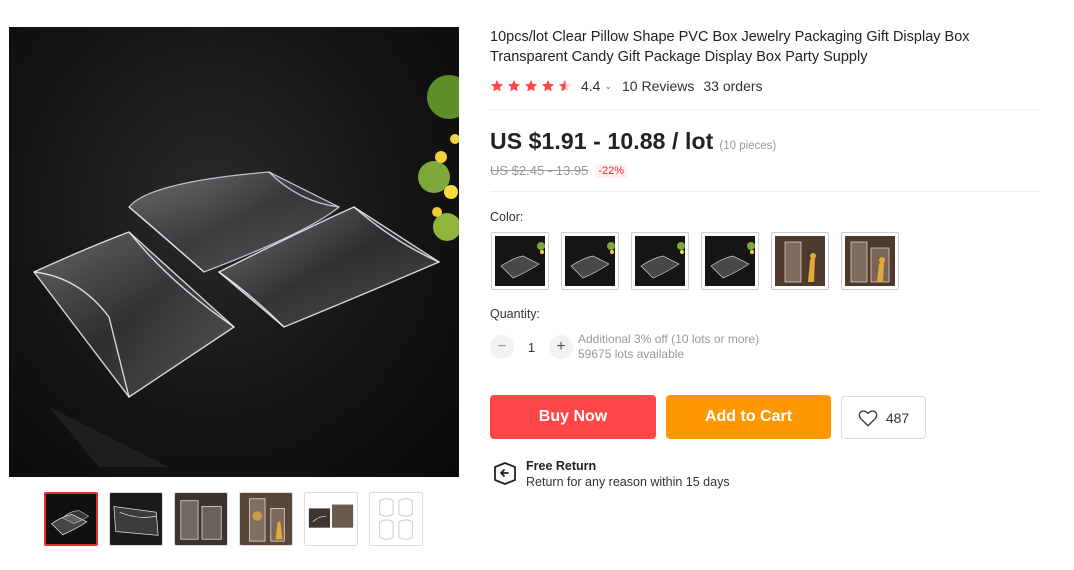  I want to click on quantity-input: 1, so click(531, 347).